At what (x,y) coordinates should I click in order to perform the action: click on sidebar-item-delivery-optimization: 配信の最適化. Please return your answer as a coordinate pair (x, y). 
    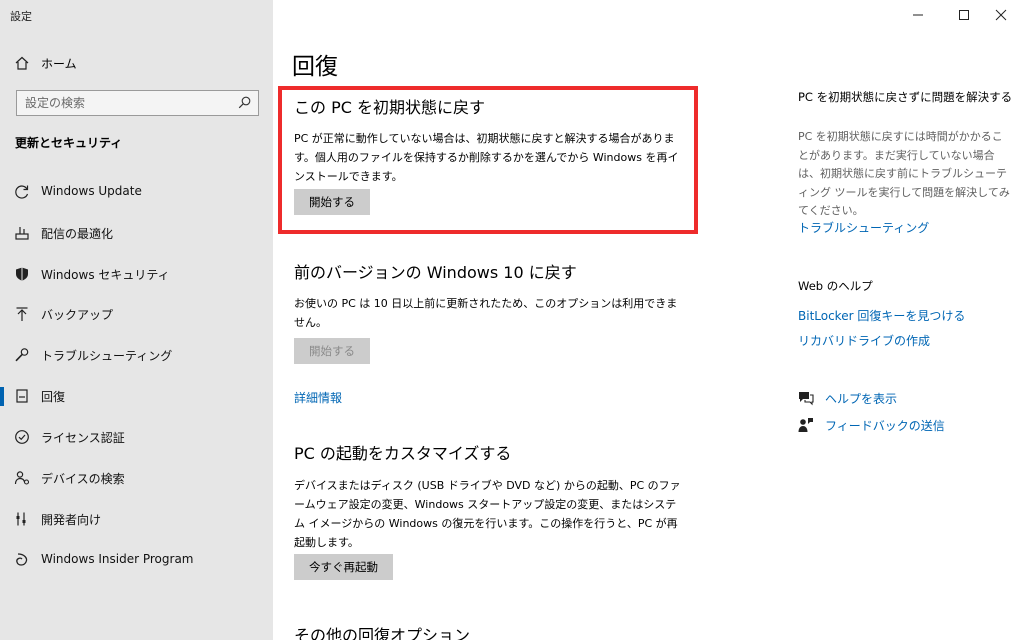
    Looking at the image, I should click on (136, 233).